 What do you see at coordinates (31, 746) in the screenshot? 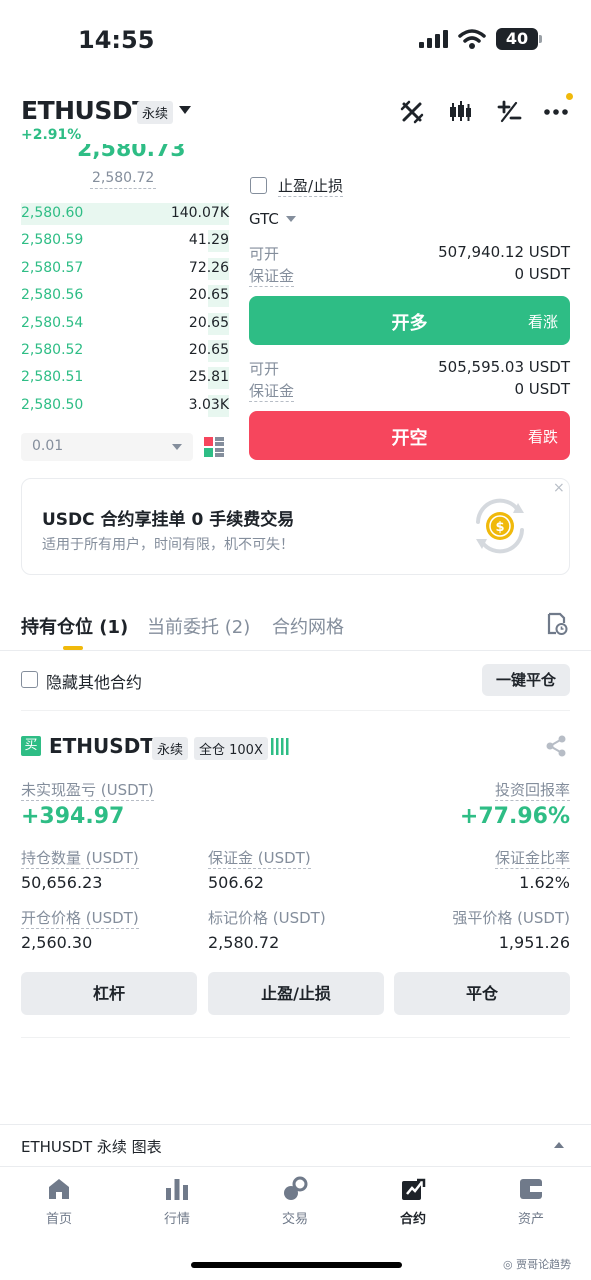
I see `buy-badge: 买` at bounding box center [31, 746].